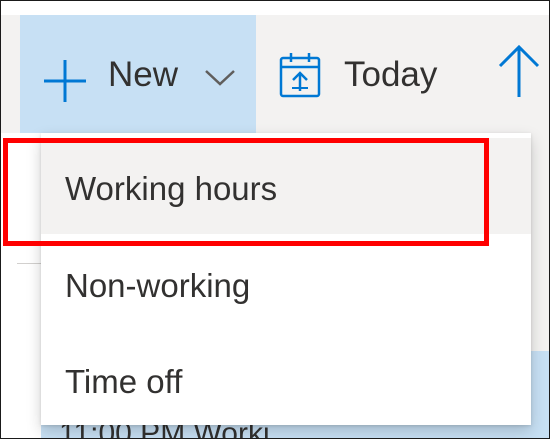 This screenshot has height=439, width=550. Describe the element at coordinates (540, 394) in the screenshot. I see `calendar-event-block` at that location.